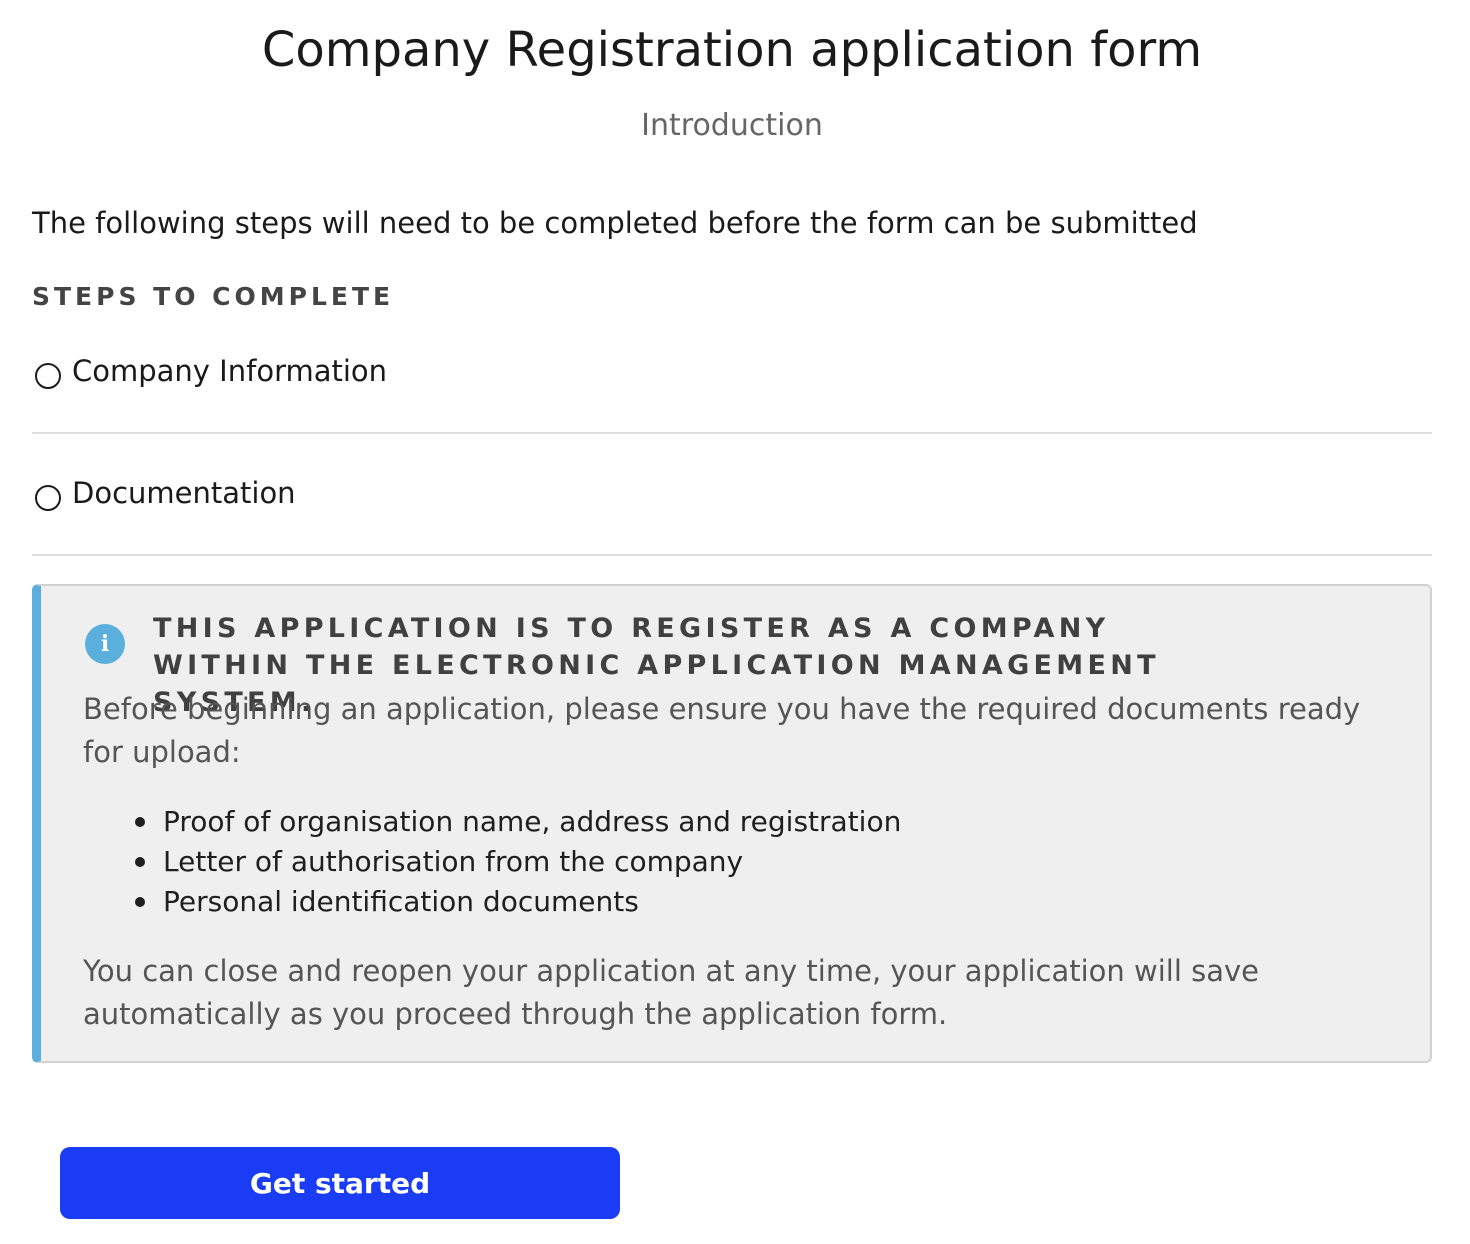 Image resolution: width=1470 pixels, height=1244 pixels. What do you see at coordinates (230, 371) in the screenshot?
I see `step-label: Company Information` at bounding box center [230, 371].